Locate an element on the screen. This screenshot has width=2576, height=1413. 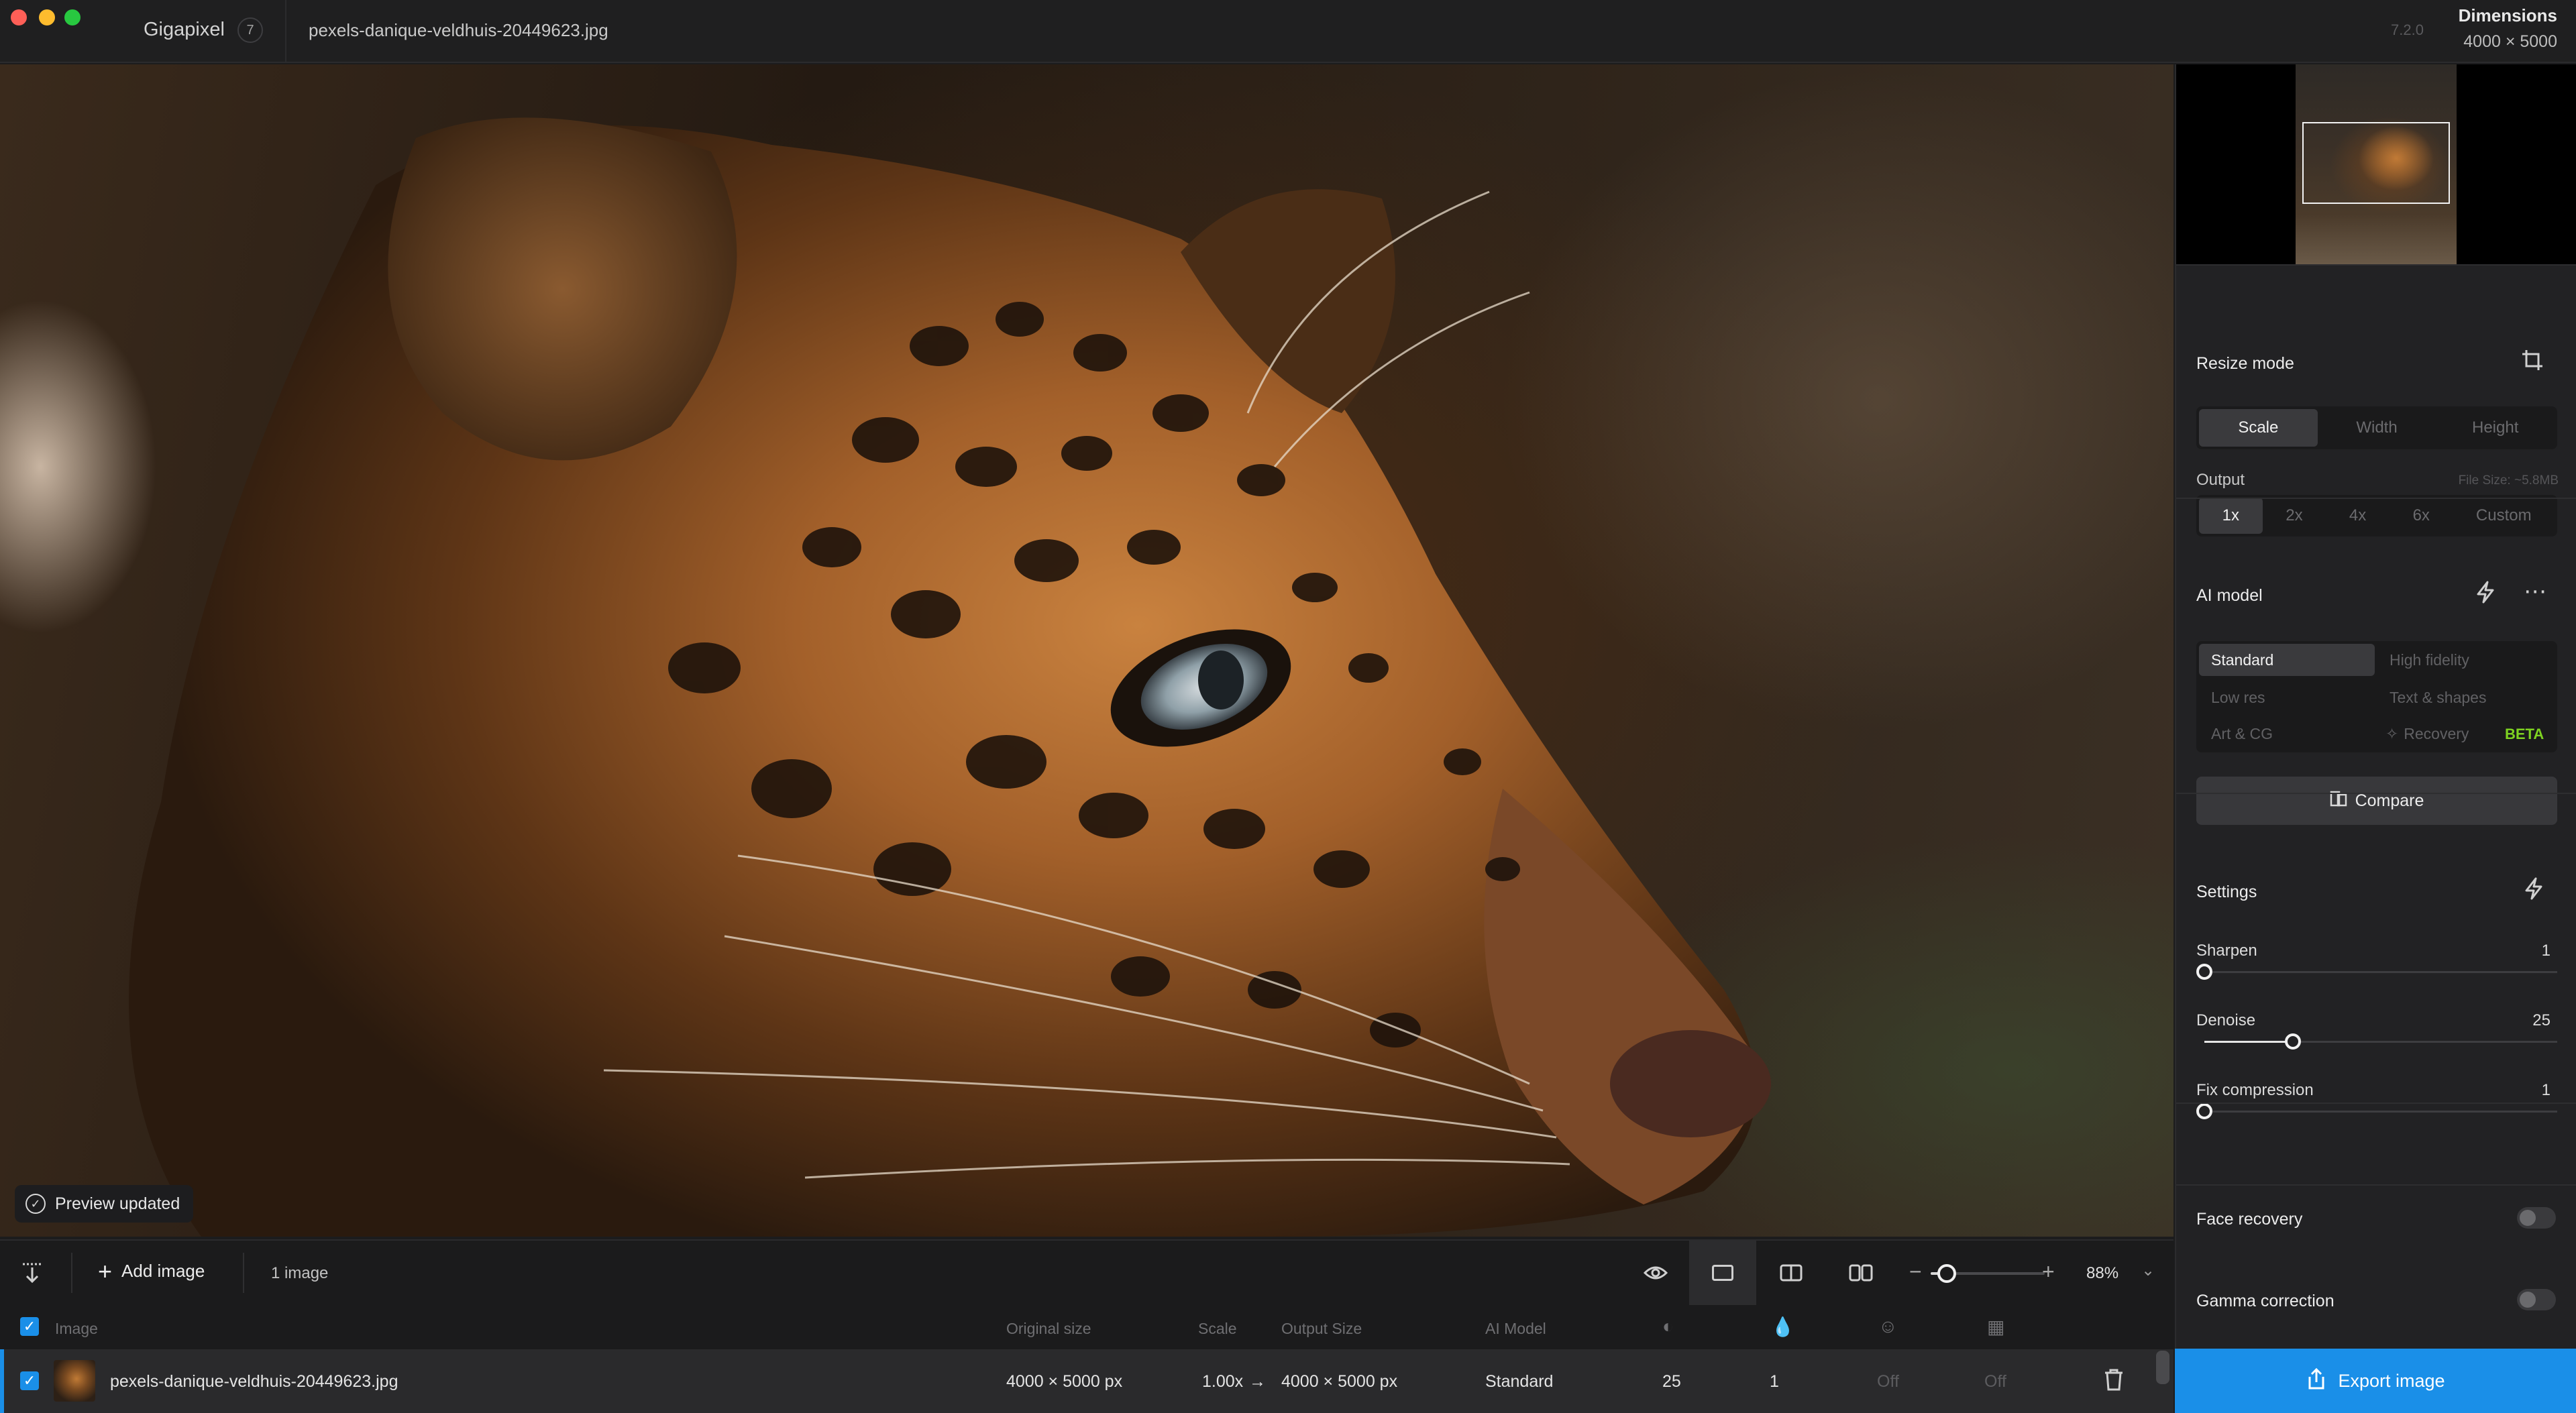
fix-compression-value: 1 is located at coordinates (2546, 1090).